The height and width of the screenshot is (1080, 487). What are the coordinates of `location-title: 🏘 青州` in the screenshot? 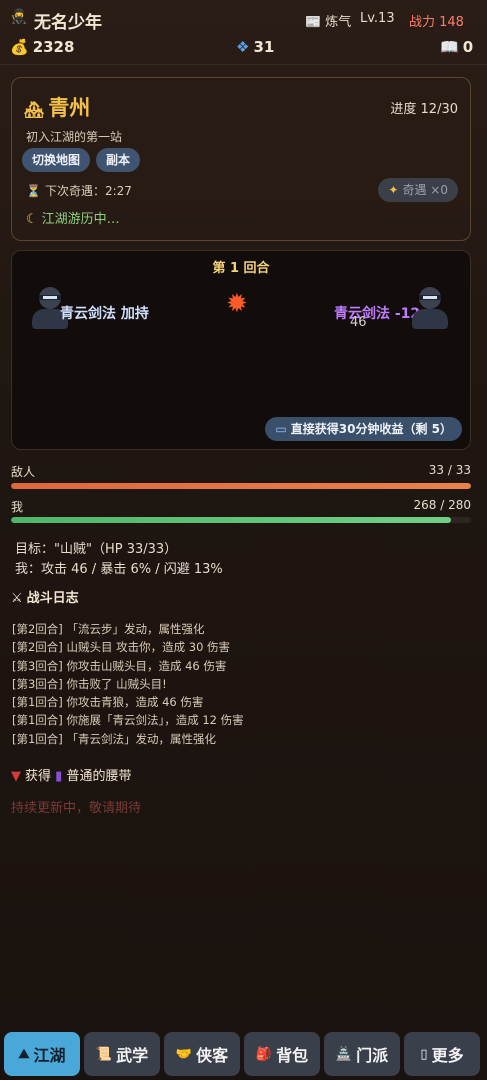 It's located at (57, 108).